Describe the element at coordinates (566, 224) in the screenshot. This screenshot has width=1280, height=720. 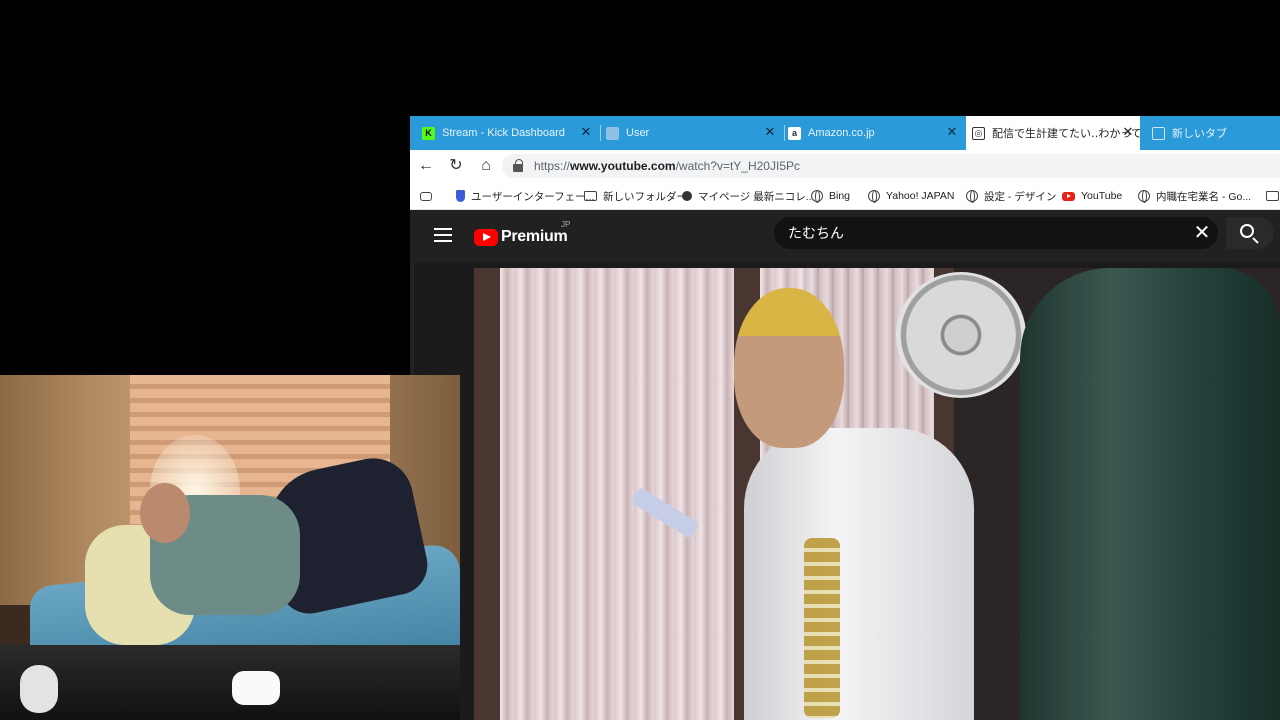
I see `region-code: JP` at that location.